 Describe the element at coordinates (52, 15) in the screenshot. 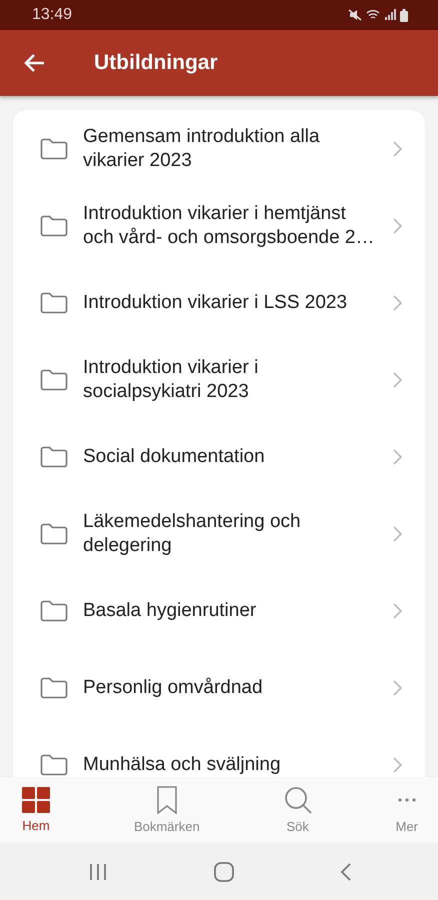

I see `status-time: 13:49` at that location.